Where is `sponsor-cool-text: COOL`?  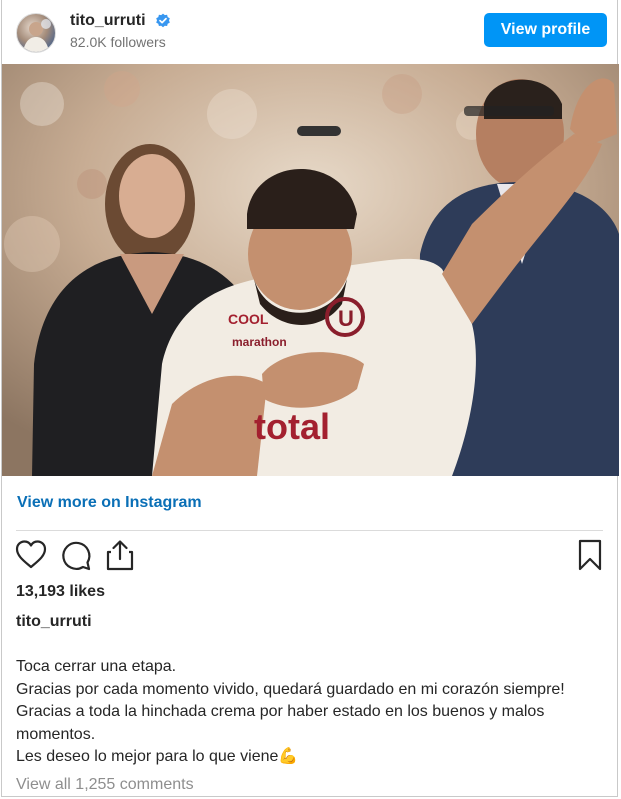 sponsor-cool-text: COOL is located at coordinates (248, 319).